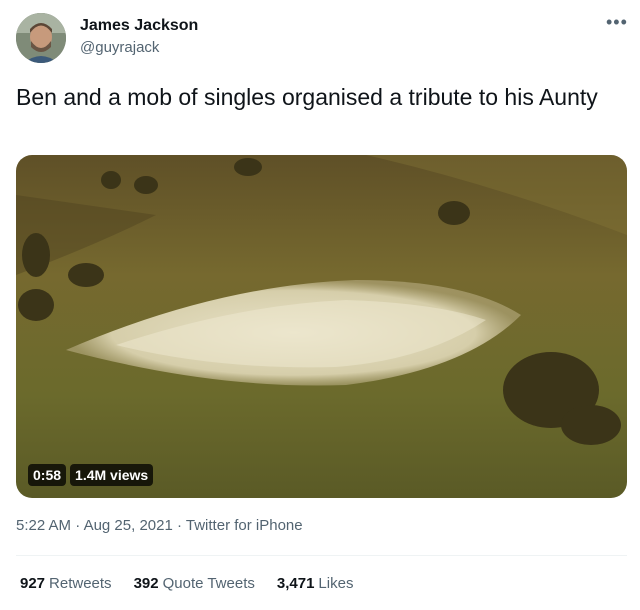  I want to click on likes-count: 3,471, so click(295, 583).